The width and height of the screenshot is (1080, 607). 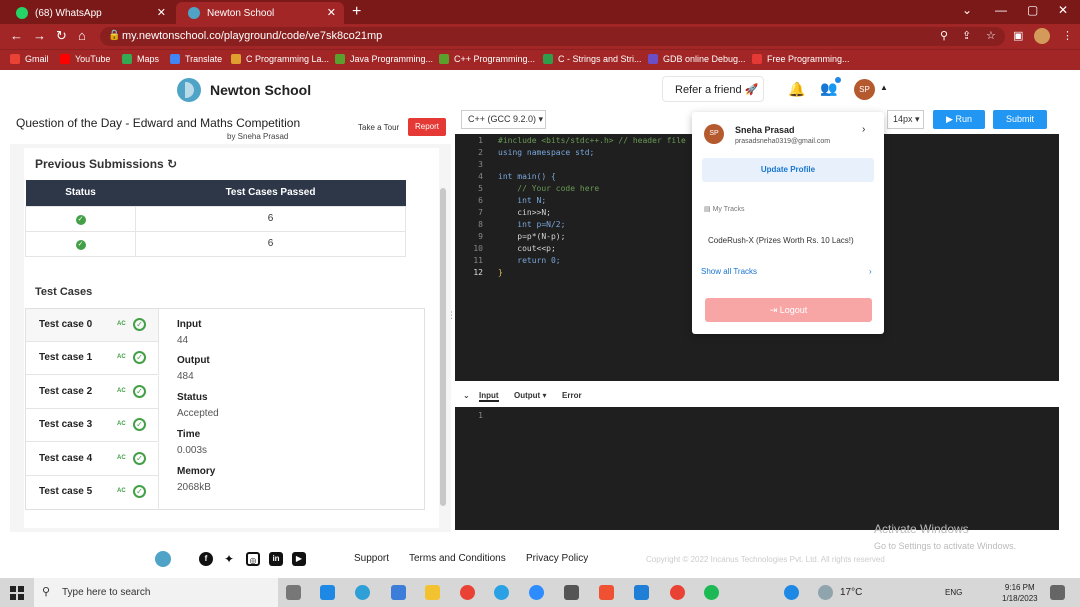 I want to click on twitter-icon: ✦, so click(x=229, y=559).